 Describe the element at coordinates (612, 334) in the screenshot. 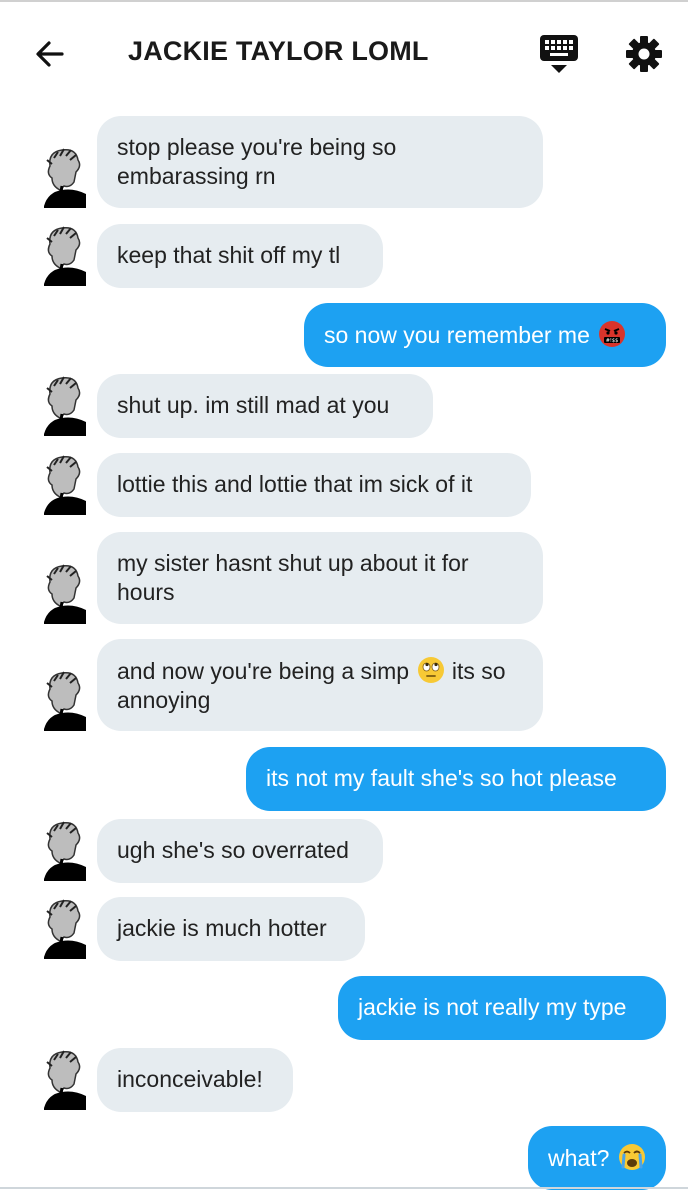

I see `angry-cursing-face-icon: #!$$` at that location.